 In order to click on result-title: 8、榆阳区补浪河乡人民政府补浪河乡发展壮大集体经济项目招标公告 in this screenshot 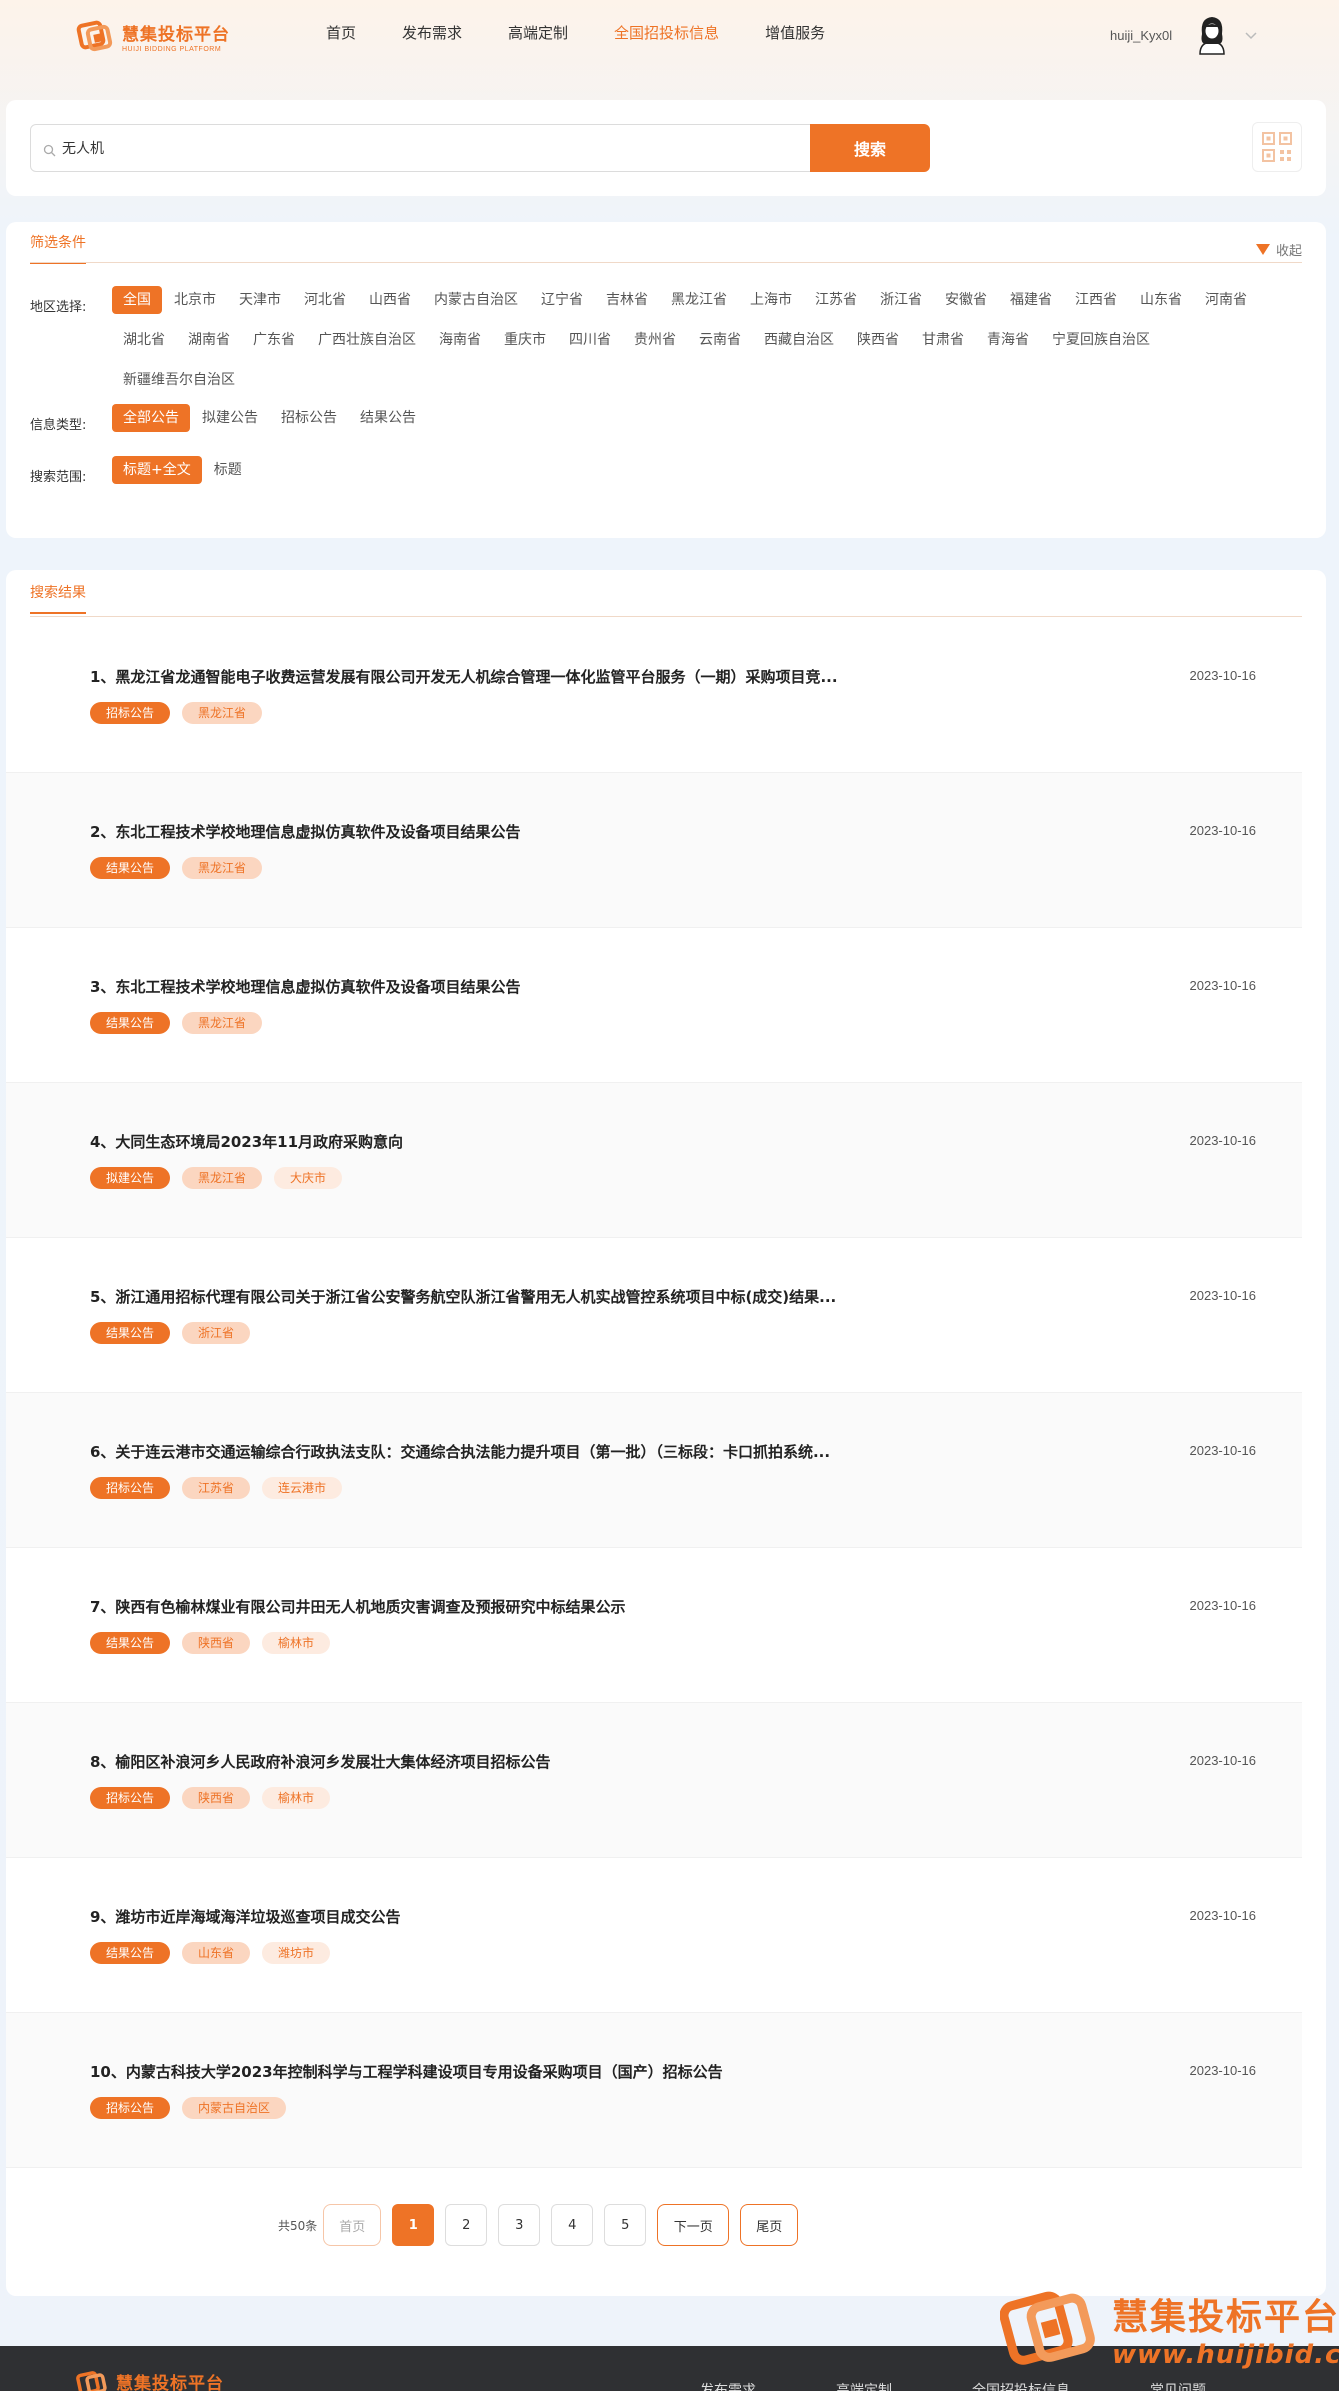, I will do `click(320, 1761)`.